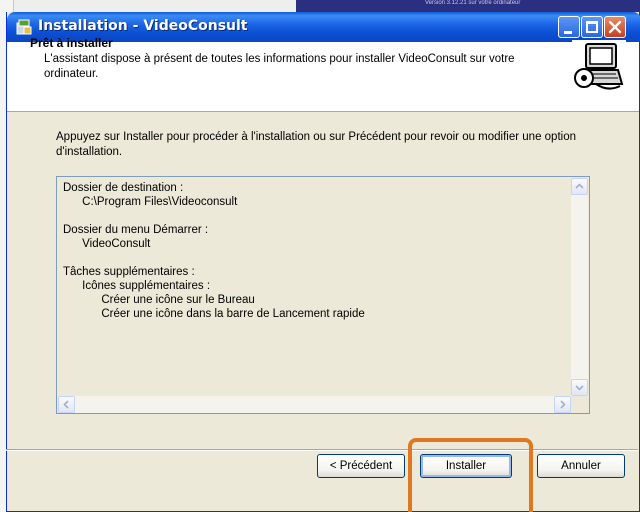 This screenshot has width=640, height=512. I want to click on install-button: Installer, so click(466, 466).